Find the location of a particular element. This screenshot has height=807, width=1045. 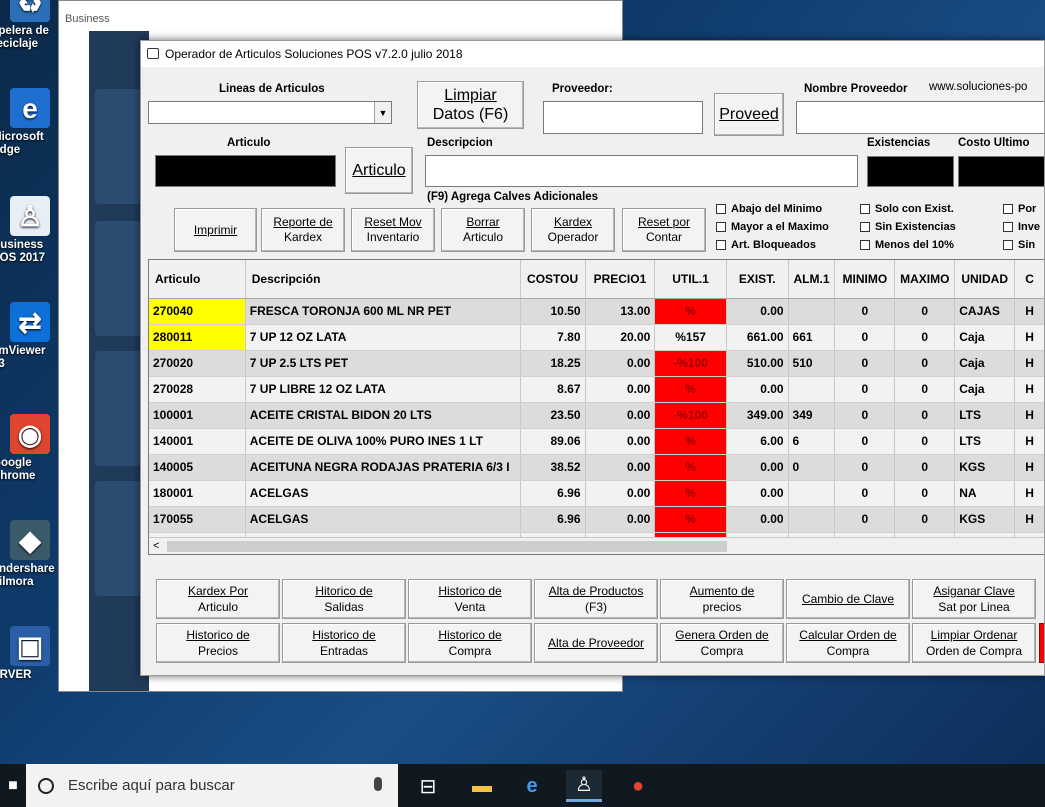

column-header: MAXIMO is located at coordinates (925, 279).